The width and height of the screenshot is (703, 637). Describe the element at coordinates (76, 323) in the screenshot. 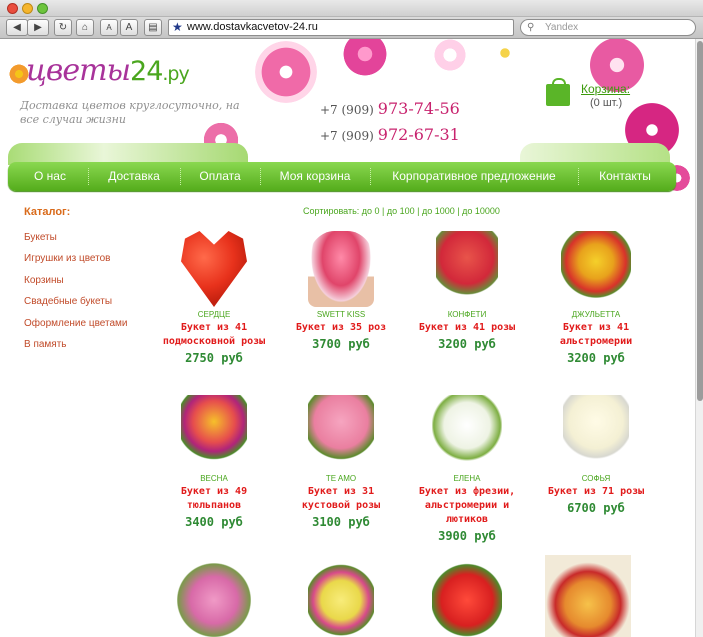

I see `catalog-item-decoration: Оформление цветами` at that location.